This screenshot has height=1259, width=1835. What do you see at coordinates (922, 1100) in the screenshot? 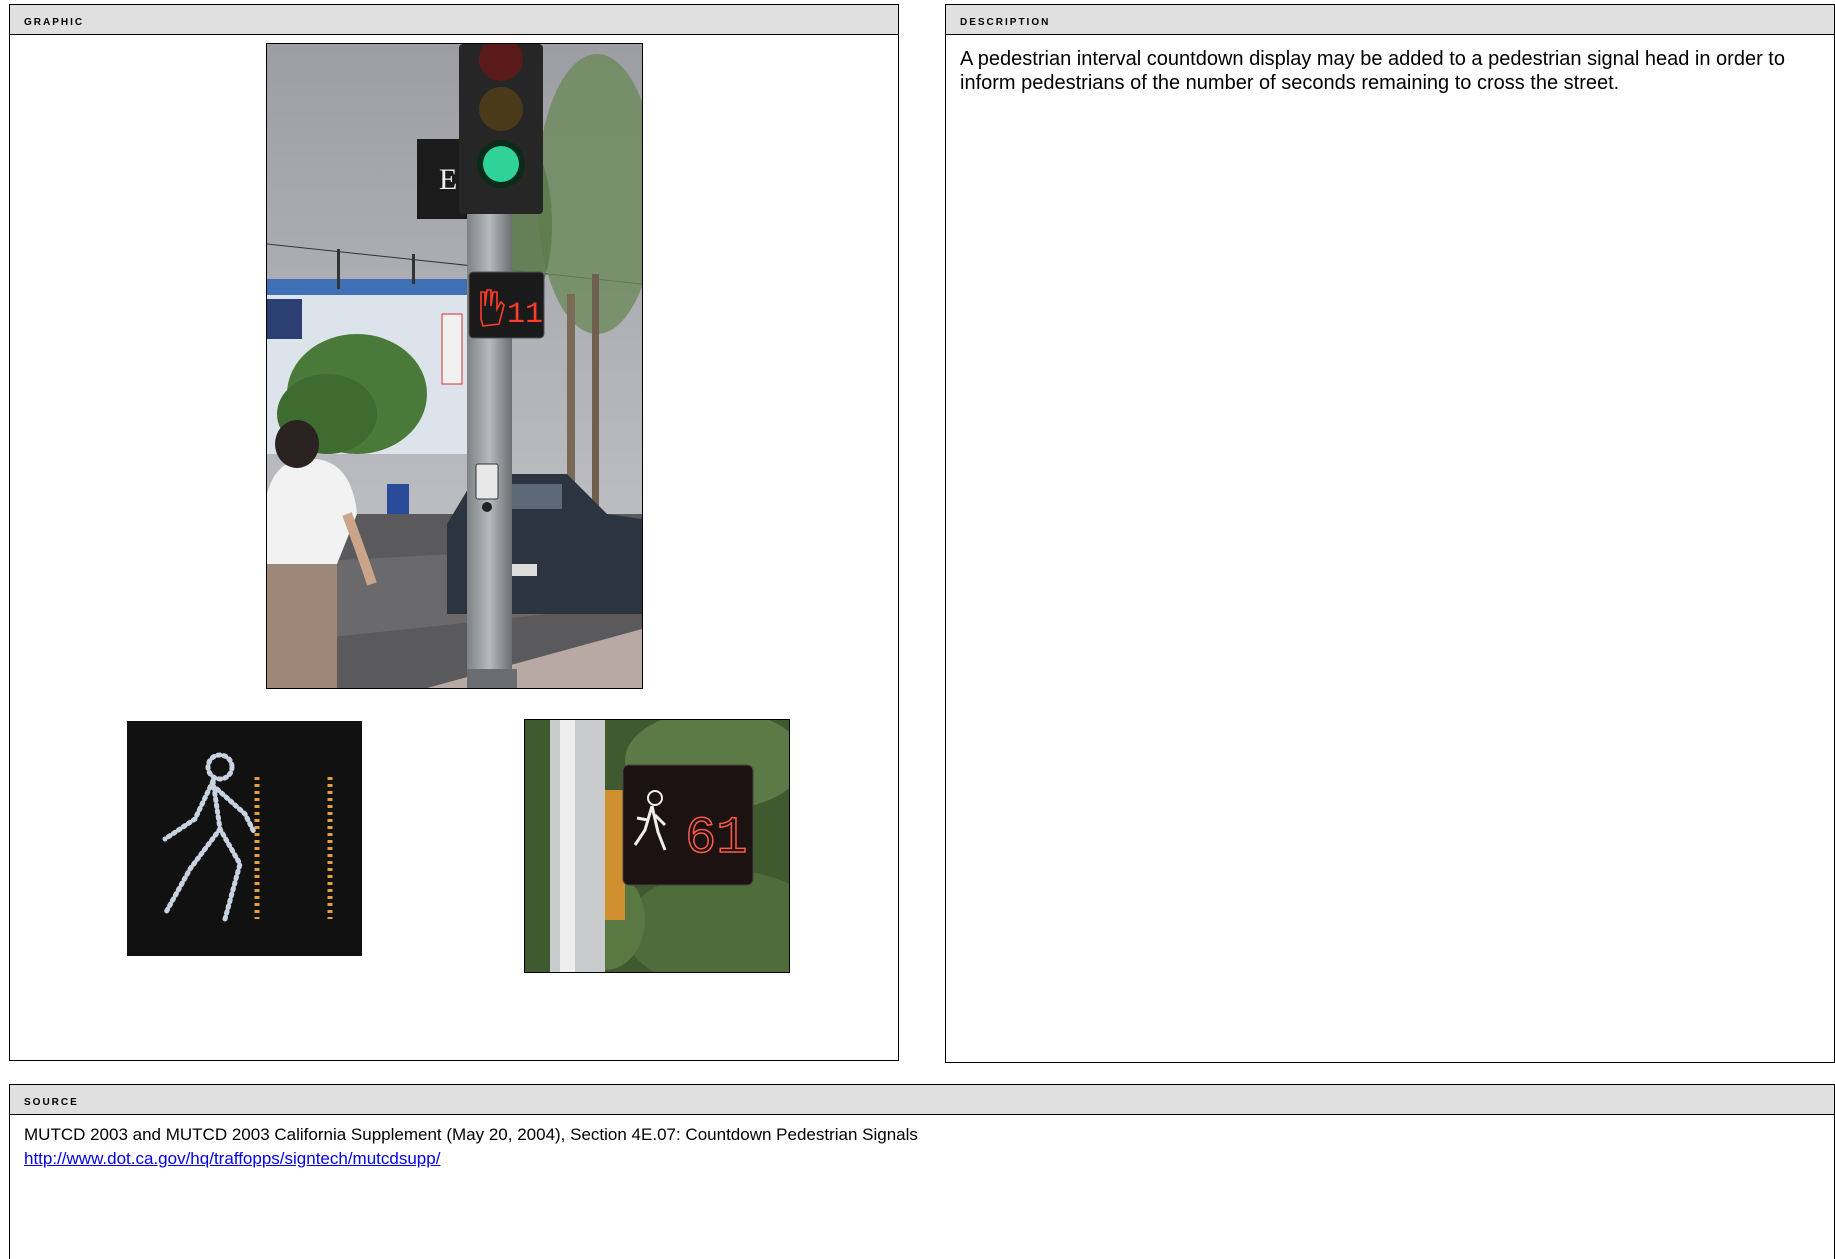
I see `source-header: Source` at bounding box center [922, 1100].